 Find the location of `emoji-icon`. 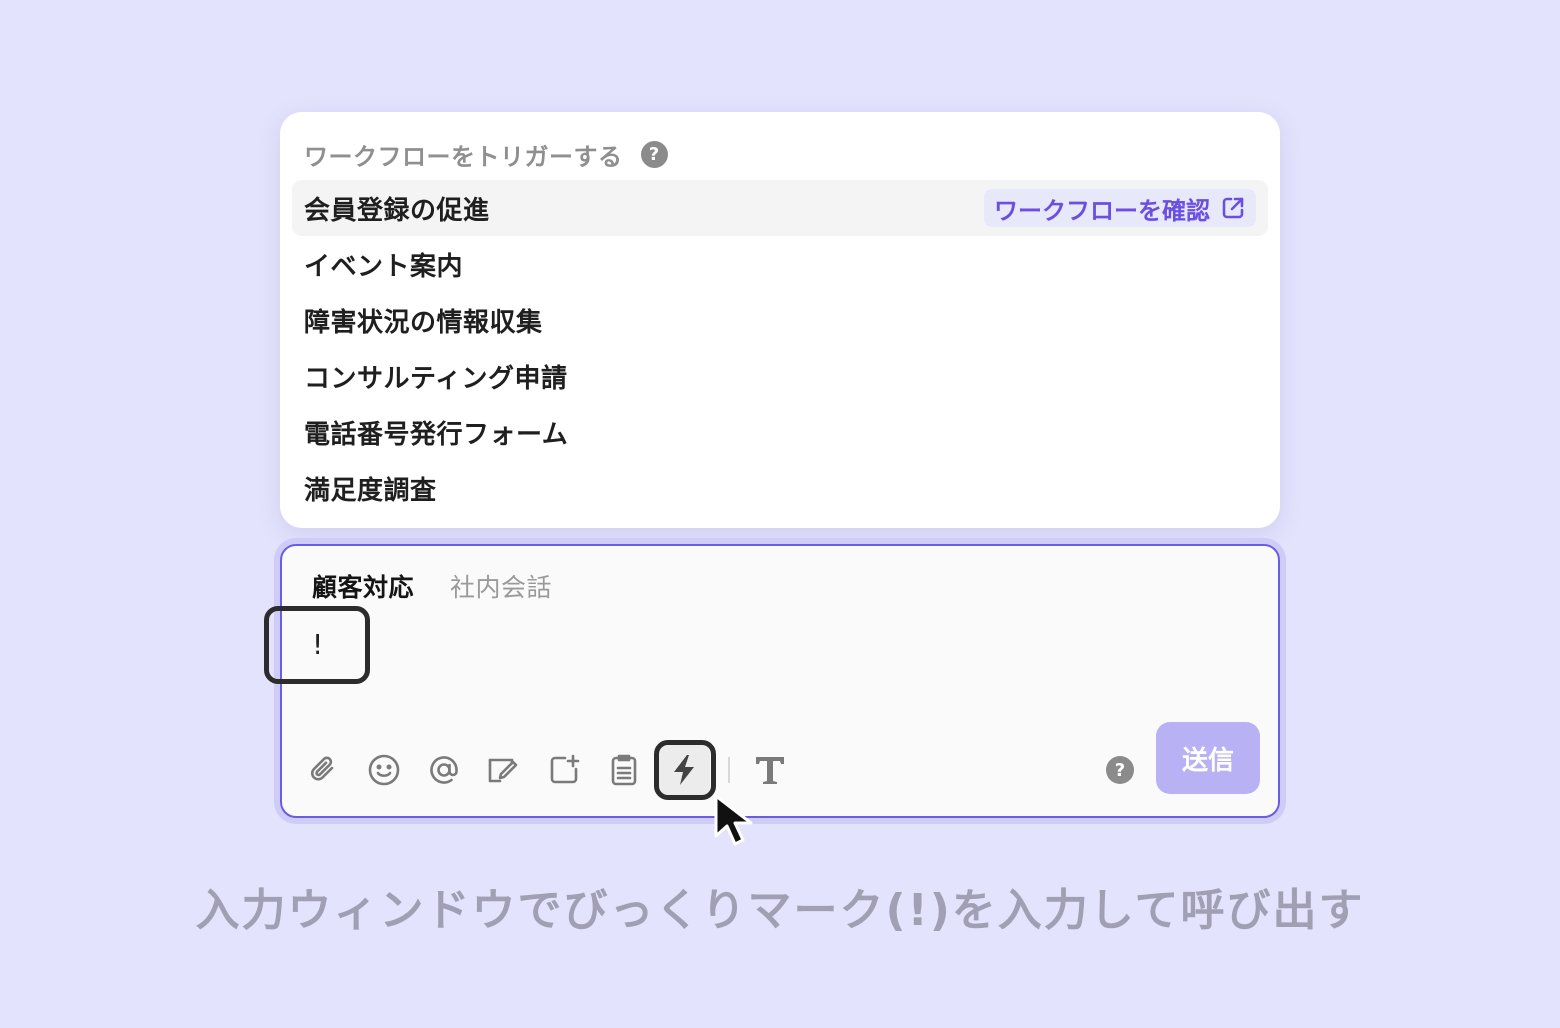

emoji-icon is located at coordinates (384, 770).